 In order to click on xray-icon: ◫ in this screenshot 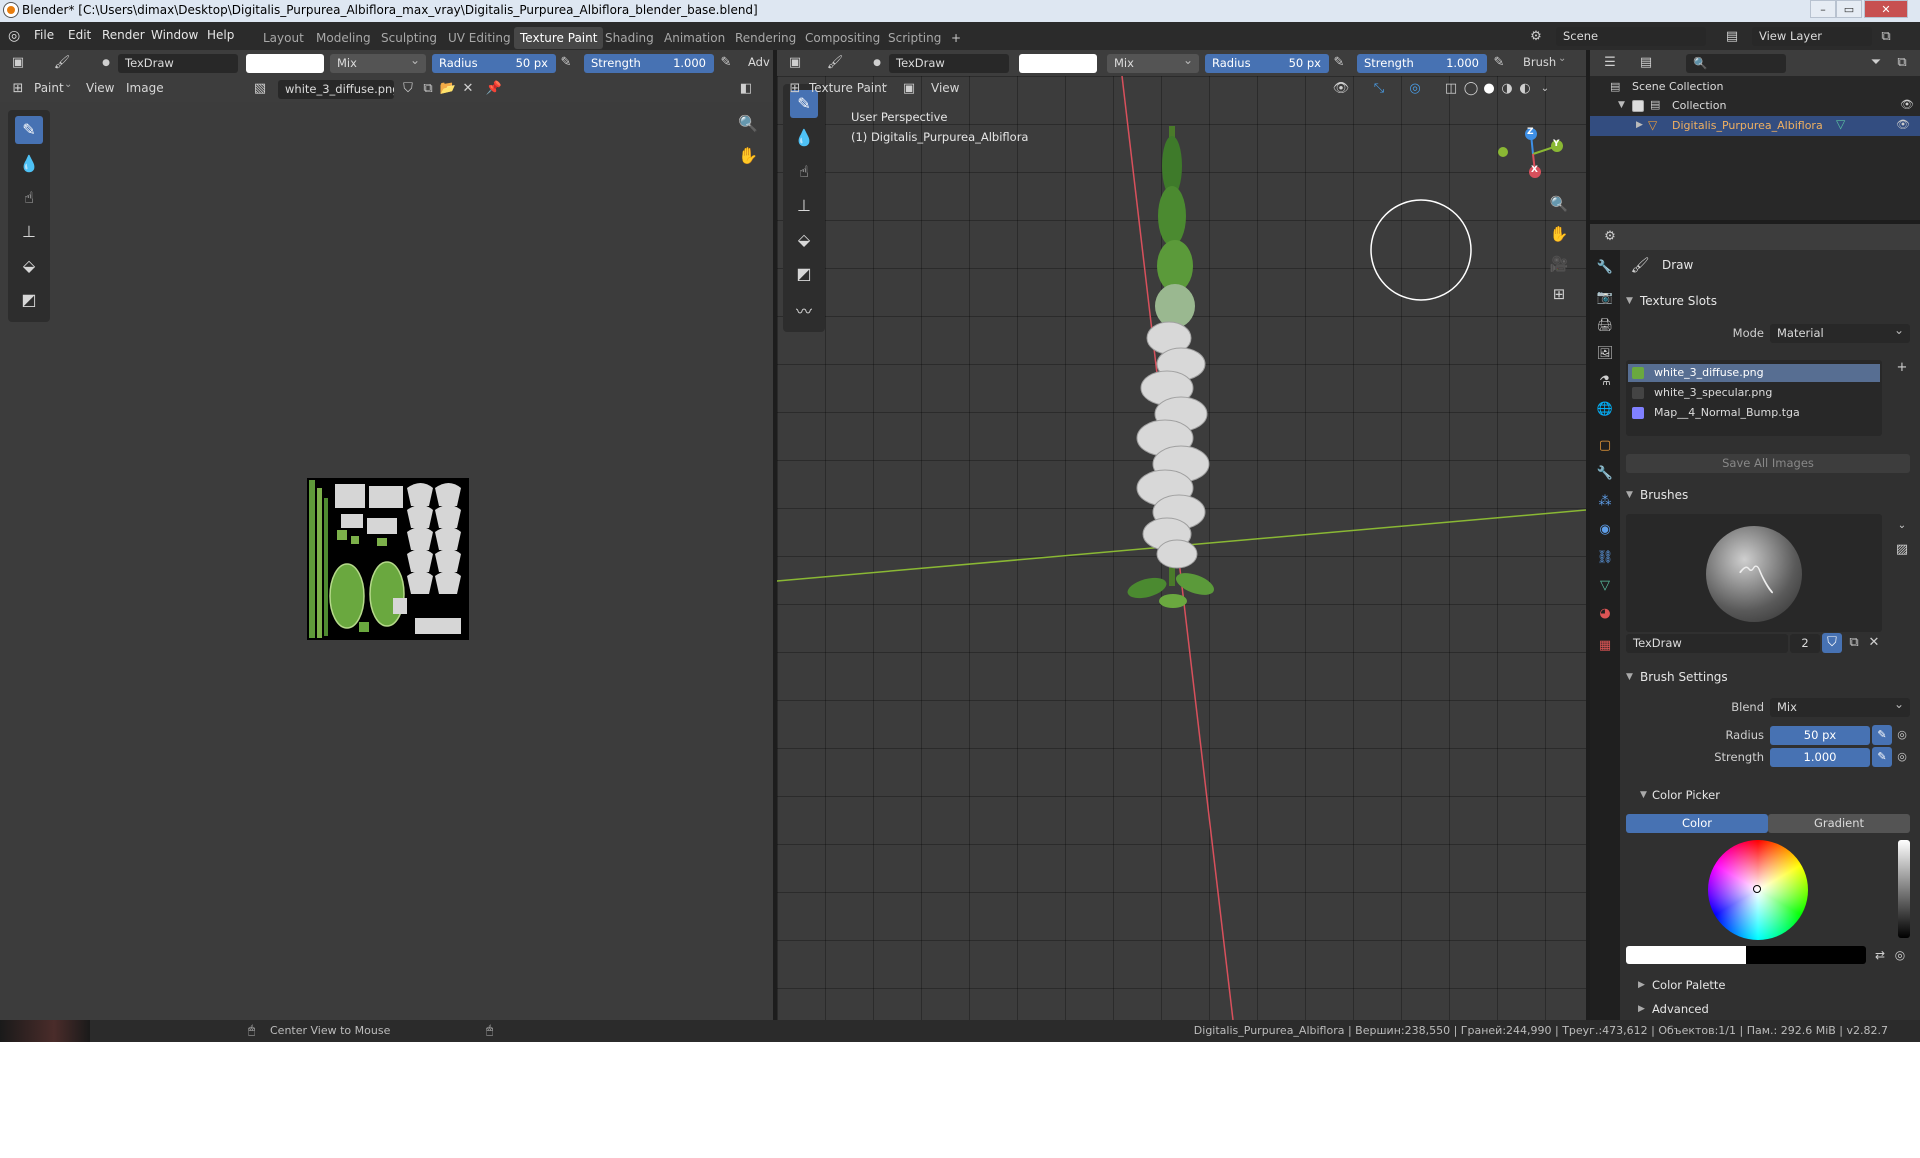, I will do `click(1451, 89)`.